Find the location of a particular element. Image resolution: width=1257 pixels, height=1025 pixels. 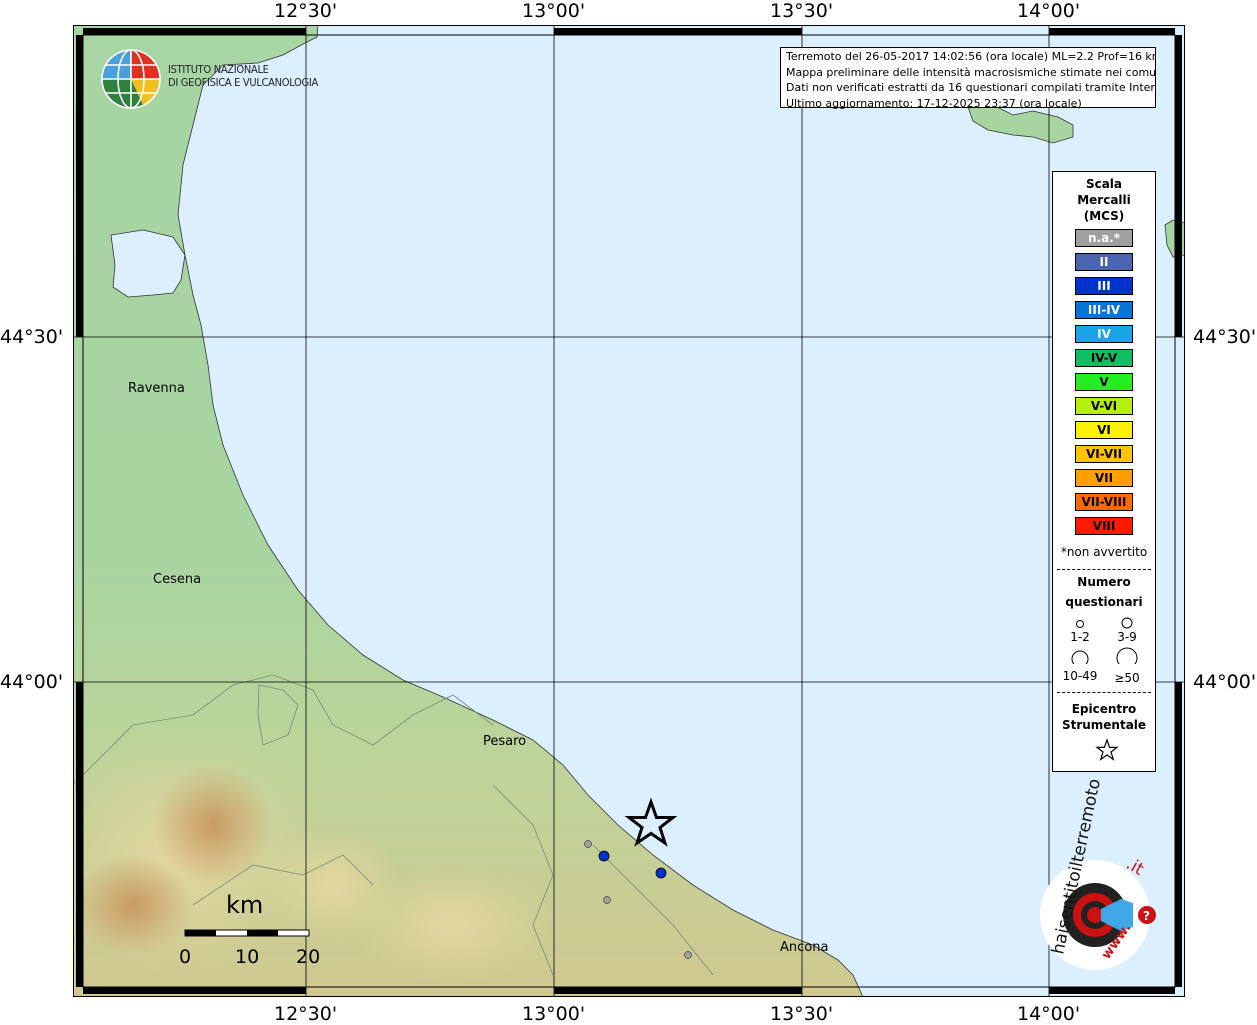

legend-swatch-viii: VIII is located at coordinates (1104, 526).